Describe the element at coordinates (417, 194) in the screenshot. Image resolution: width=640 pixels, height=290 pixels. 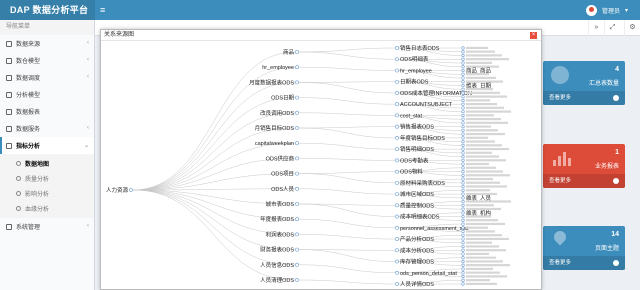
I see `tree-label: 城市区域ODS` at that location.